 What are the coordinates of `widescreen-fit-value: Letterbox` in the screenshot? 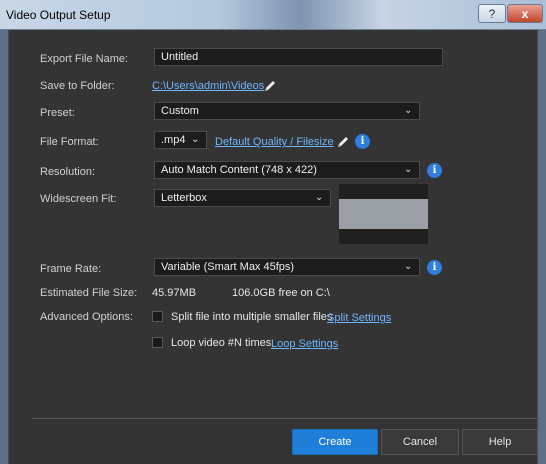 It's located at (184, 198).